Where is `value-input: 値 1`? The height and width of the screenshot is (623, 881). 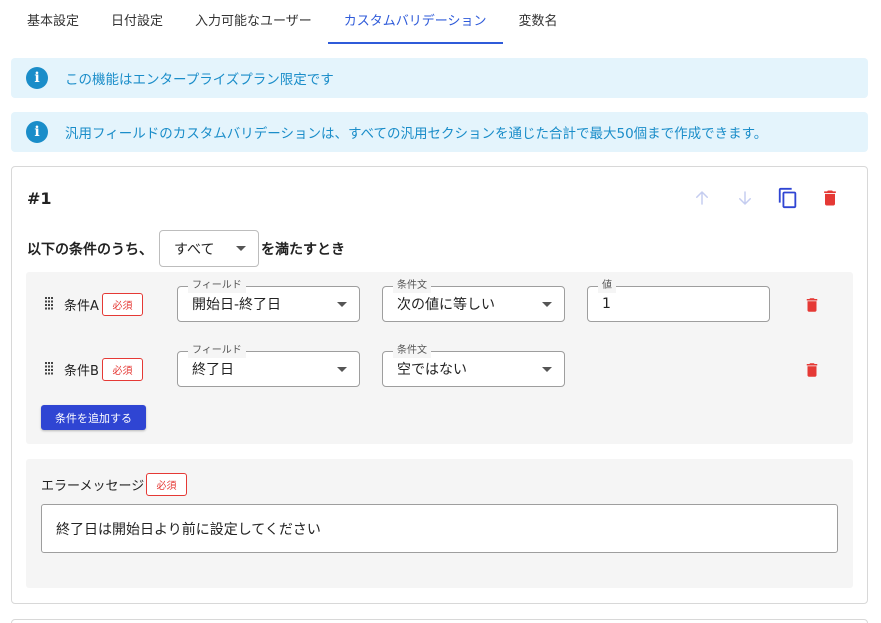 value-input: 値 1 is located at coordinates (678, 300).